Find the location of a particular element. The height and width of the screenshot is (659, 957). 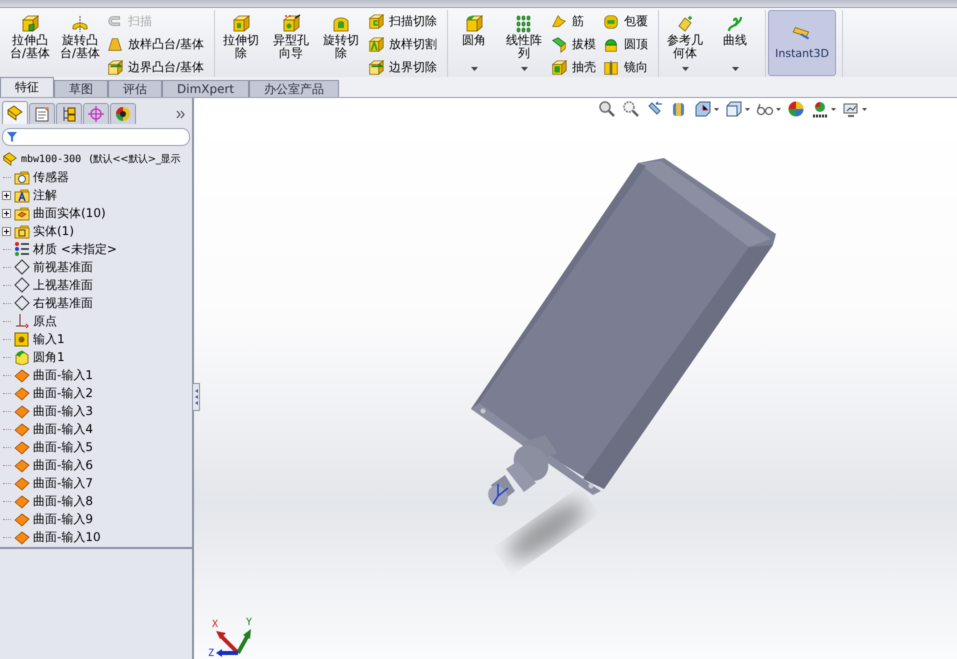

tree-item: 曲面-输入8 is located at coordinates (97, 501).